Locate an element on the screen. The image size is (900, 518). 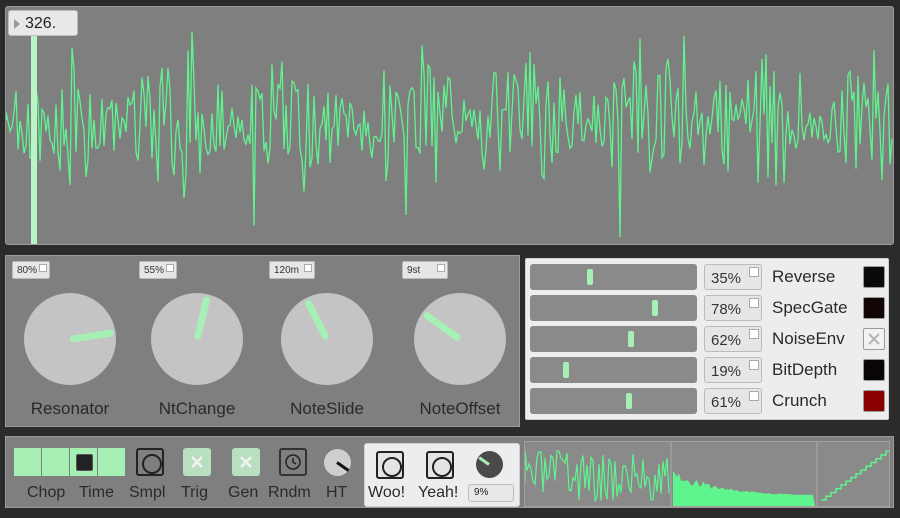
spectrum-wave-trace is located at coordinates (597, 475).